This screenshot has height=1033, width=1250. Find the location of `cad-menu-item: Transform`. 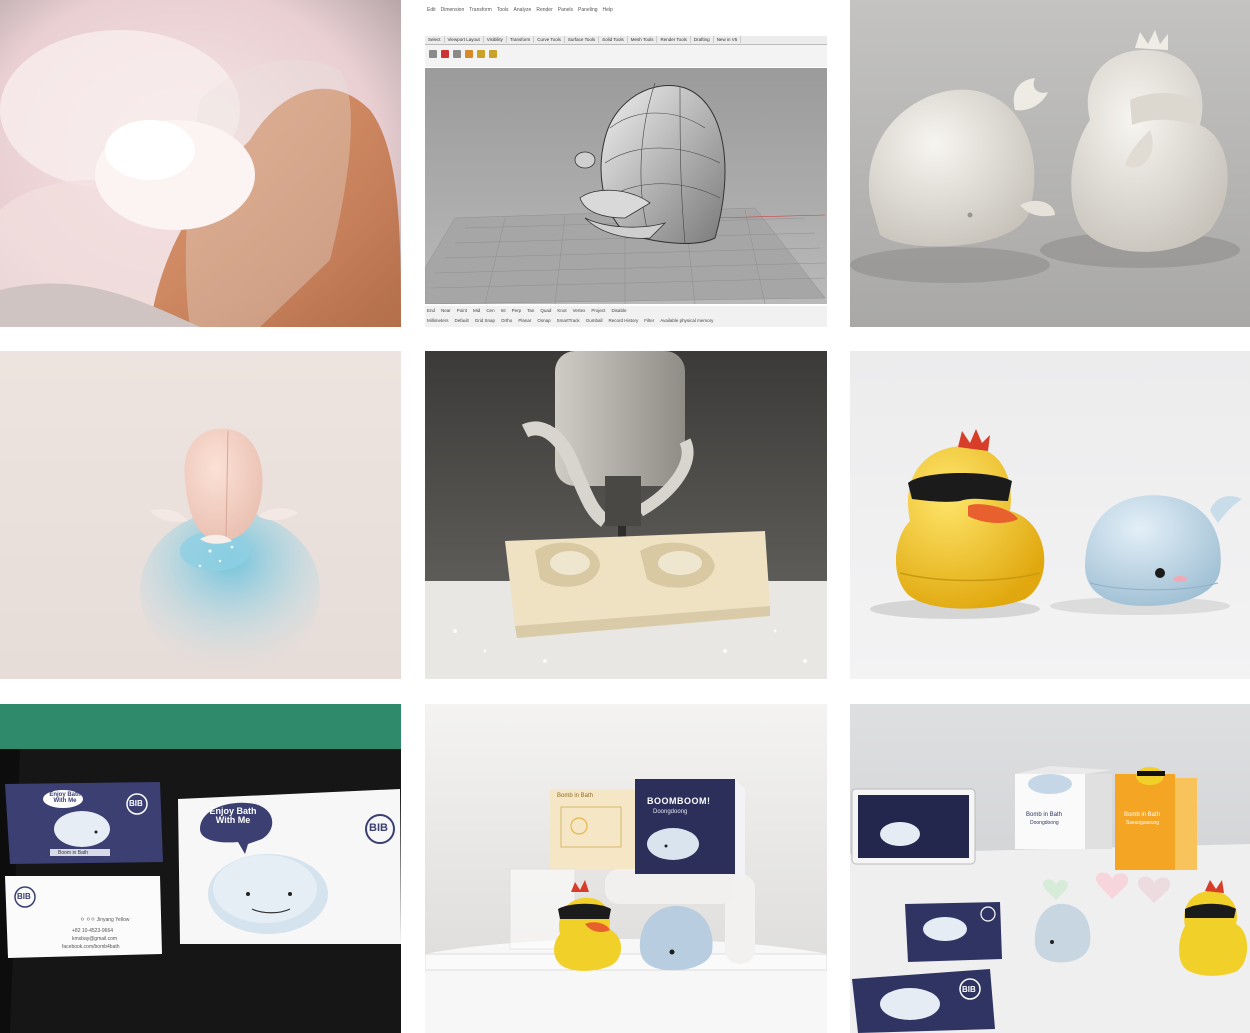

cad-menu-item: Transform is located at coordinates (480, 10).